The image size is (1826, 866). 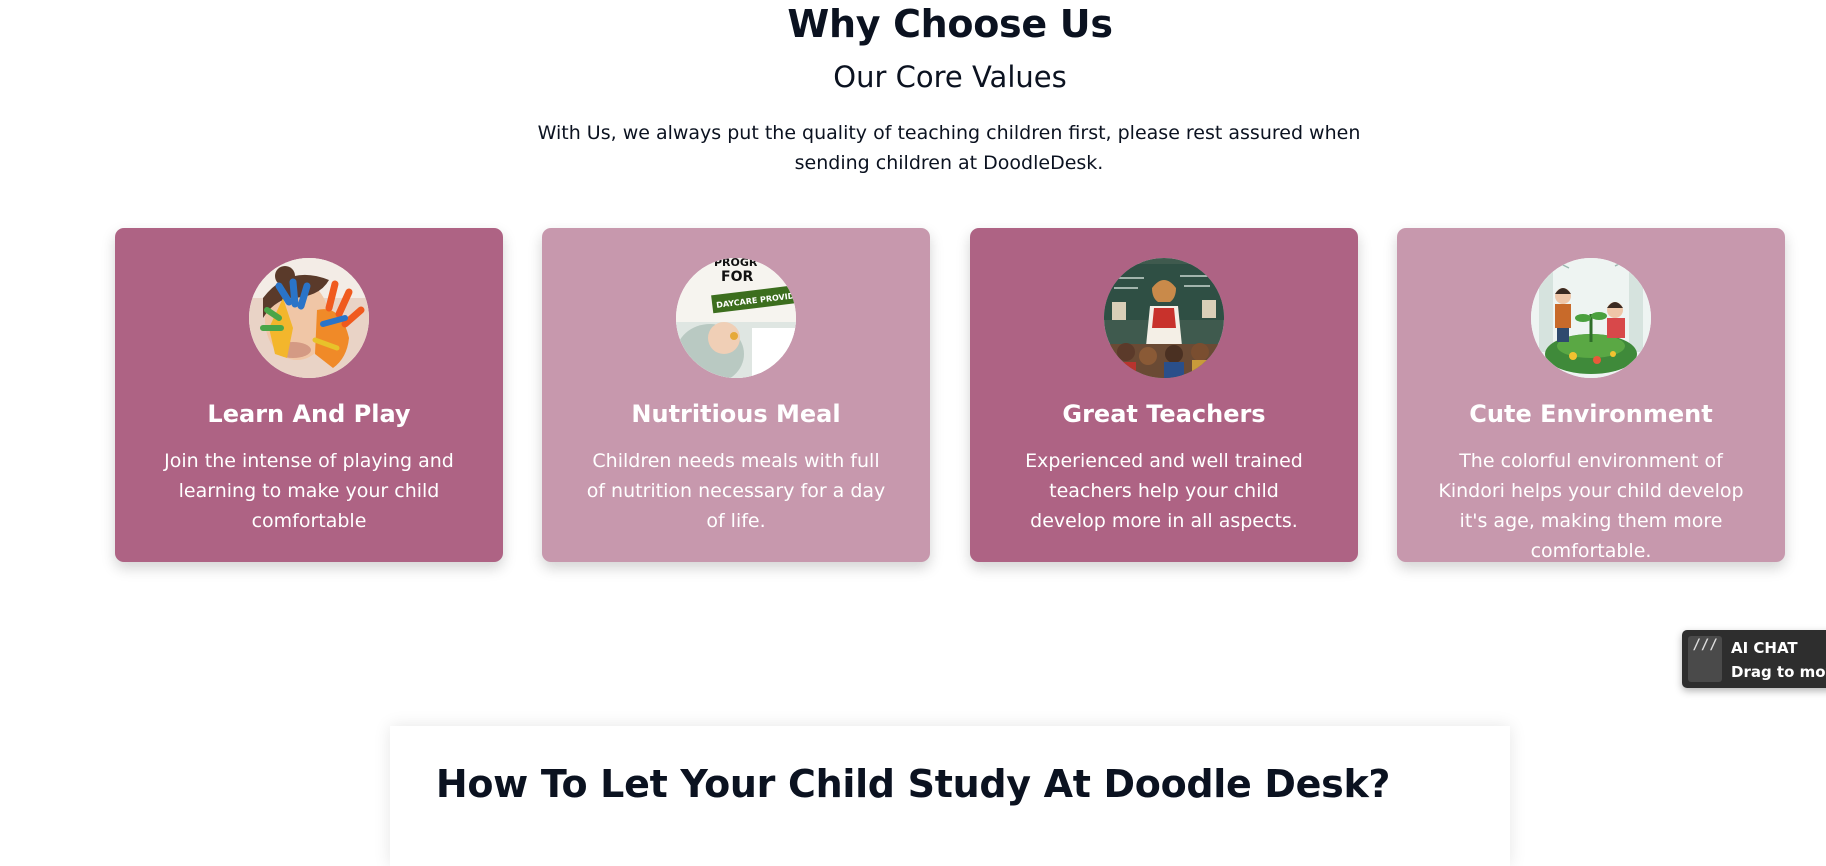 I want to click on card-title: Nutritious Meal, so click(x=736, y=414).